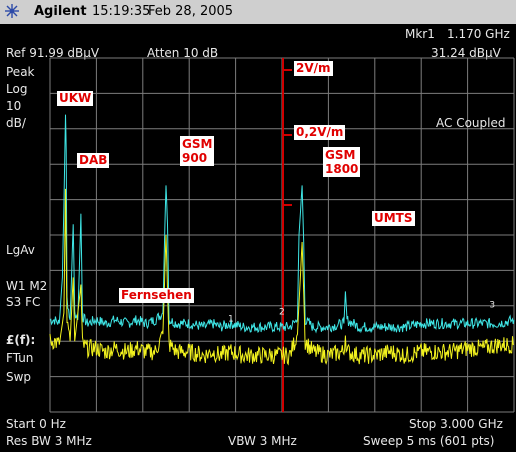  What do you see at coordinates (492, 305) in the screenshot?
I see `marker-3-label: 3` at bounding box center [492, 305].